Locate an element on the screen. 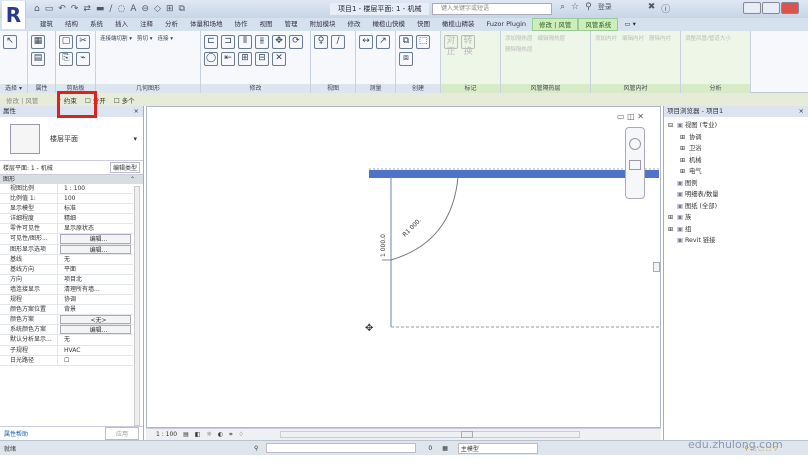 Image resolution: width=808 pixels, height=463 pixels. ribbon-tool-icon: 对正 is located at coordinates (451, 46).